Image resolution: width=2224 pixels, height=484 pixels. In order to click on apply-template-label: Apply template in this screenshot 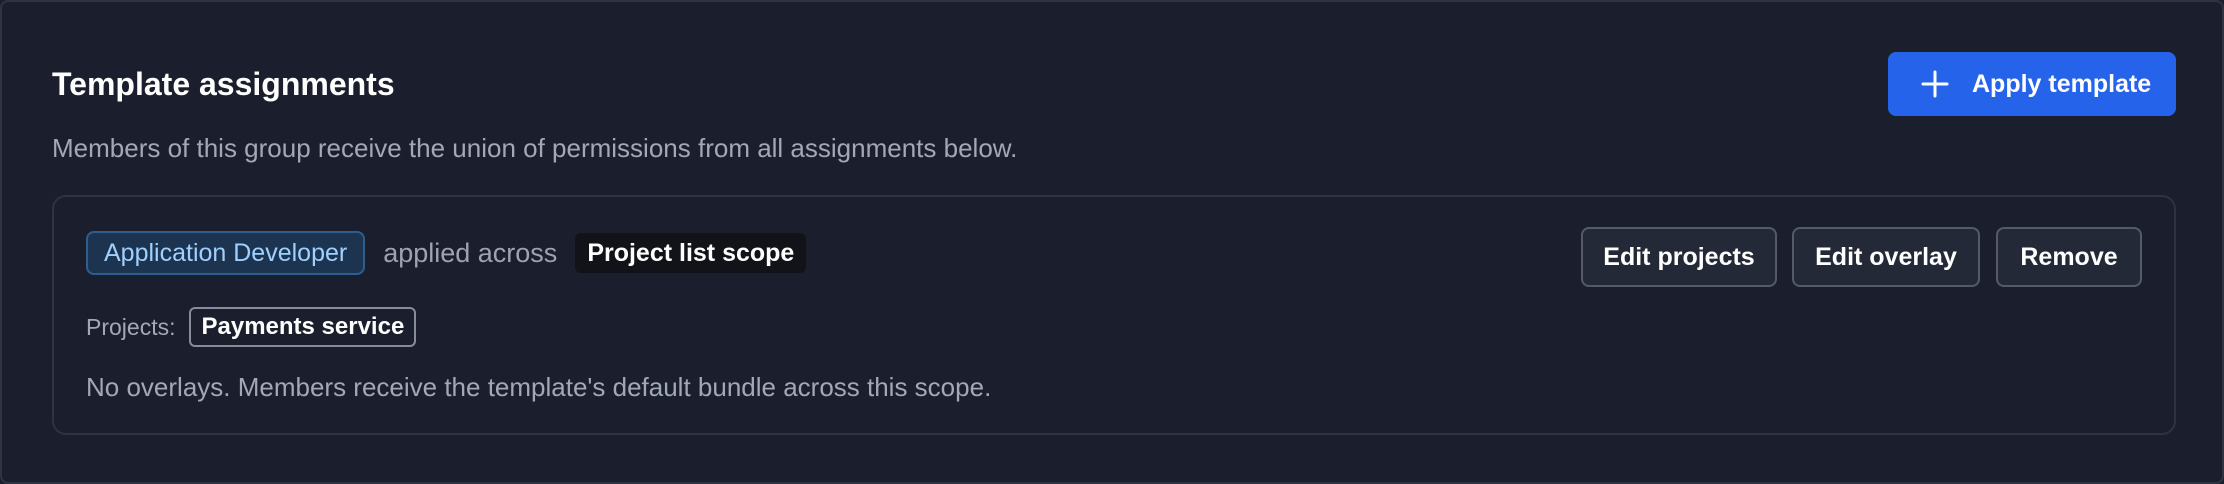, I will do `click(2062, 83)`.